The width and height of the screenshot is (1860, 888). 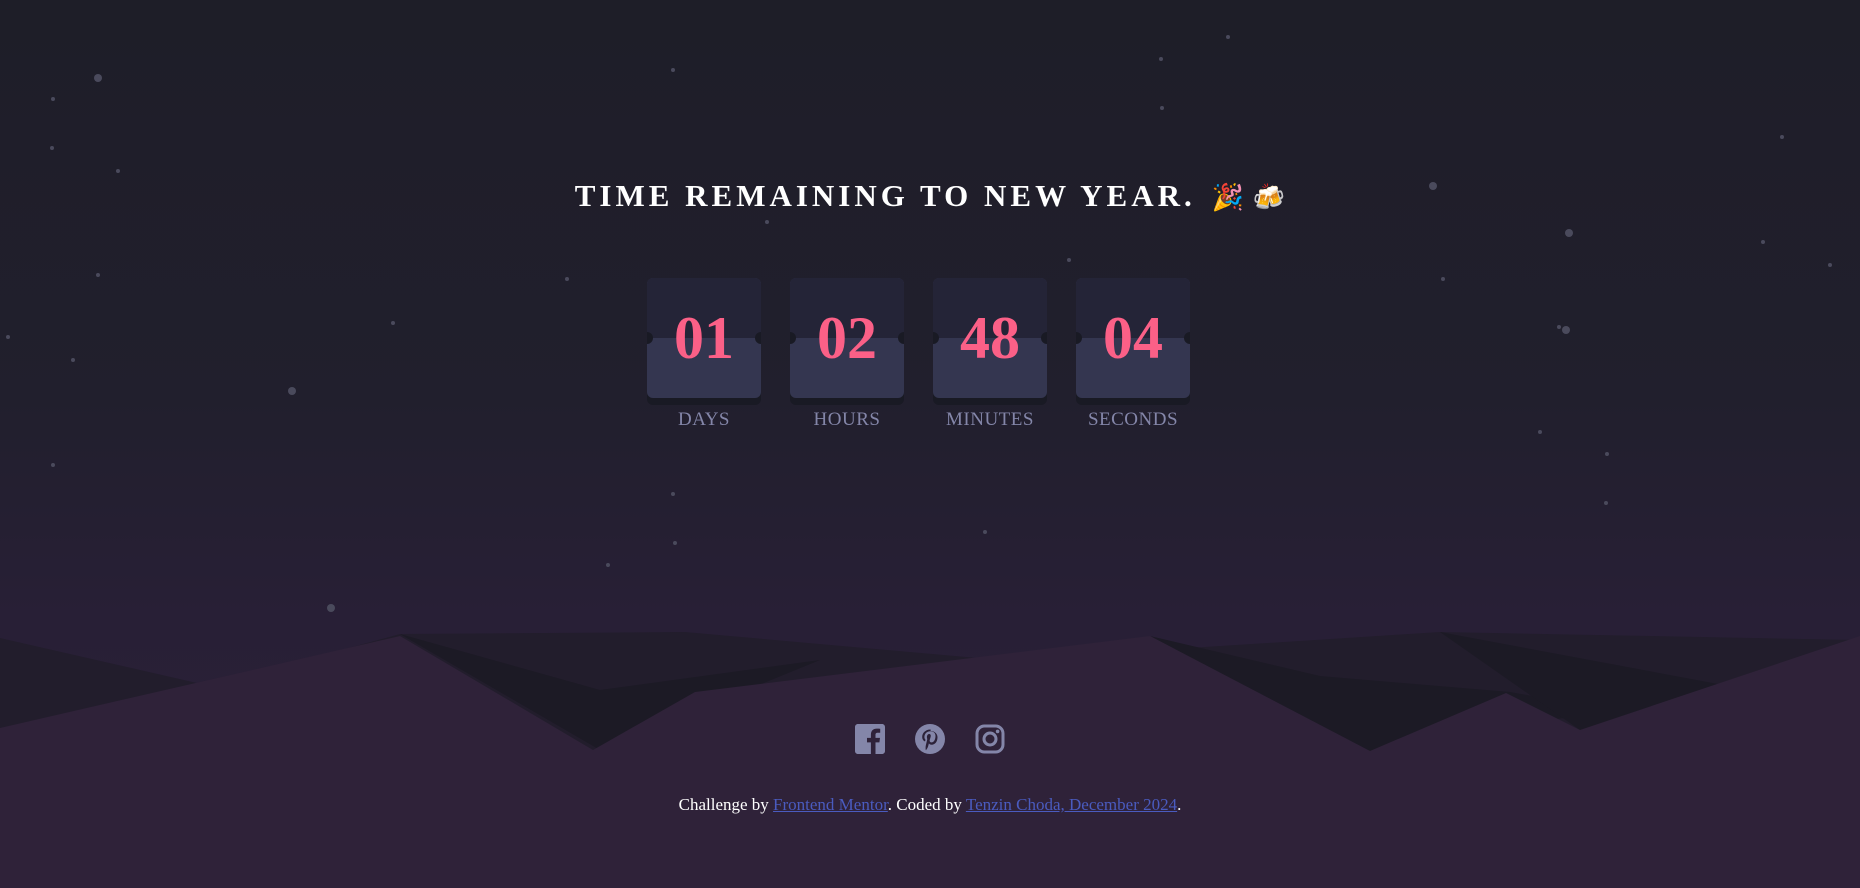 What do you see at coordinates (704, 419) in the screenshot?
I see `days-label: DAYS` at bounding box center [704, 419].